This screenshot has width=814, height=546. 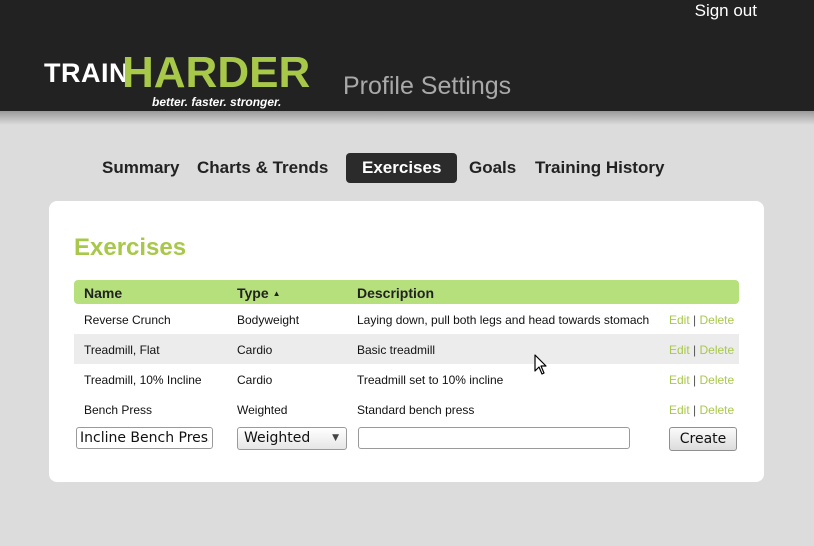 I want to click on row-description: Standard bench press, so click(x=416, y=410).